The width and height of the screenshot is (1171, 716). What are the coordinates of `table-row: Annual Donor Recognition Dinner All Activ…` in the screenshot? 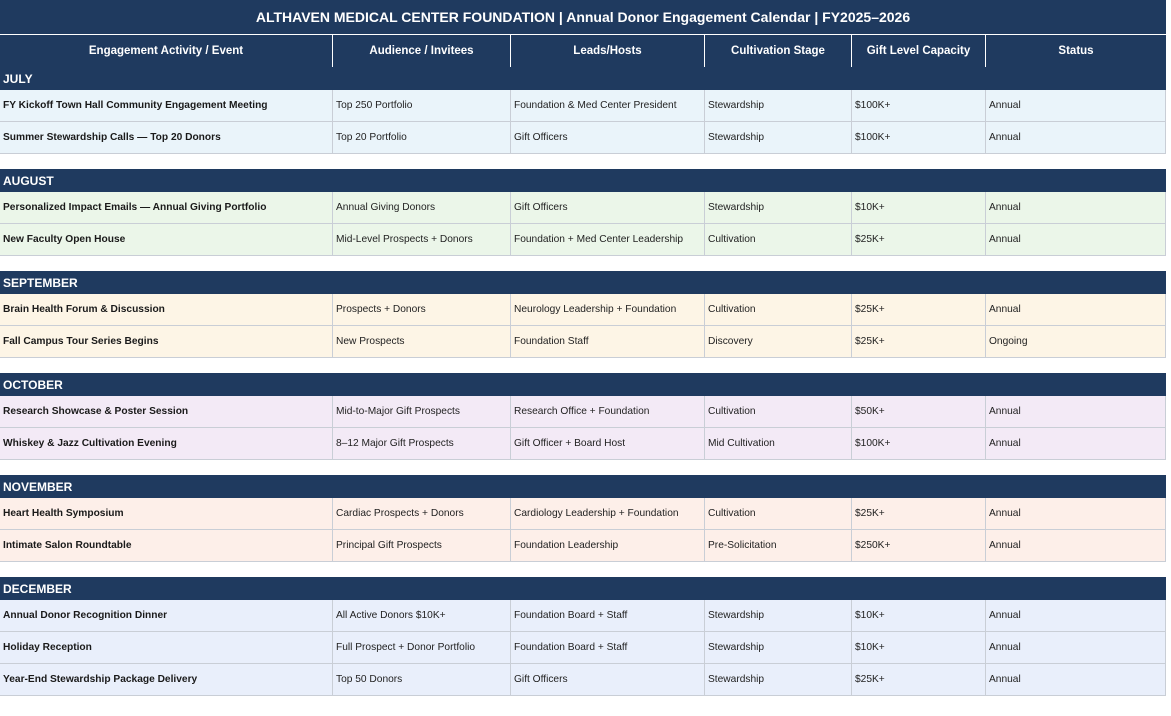 It's located at (583, 616).